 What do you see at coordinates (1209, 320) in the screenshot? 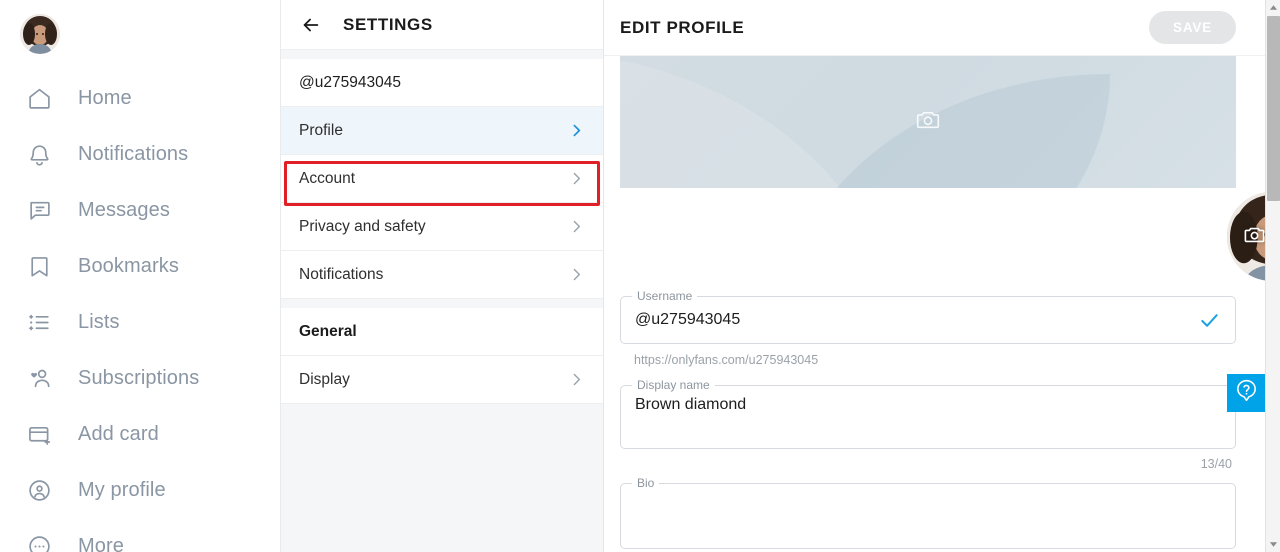
I see `checkmark-icon` at bounding box center [1209, 320].